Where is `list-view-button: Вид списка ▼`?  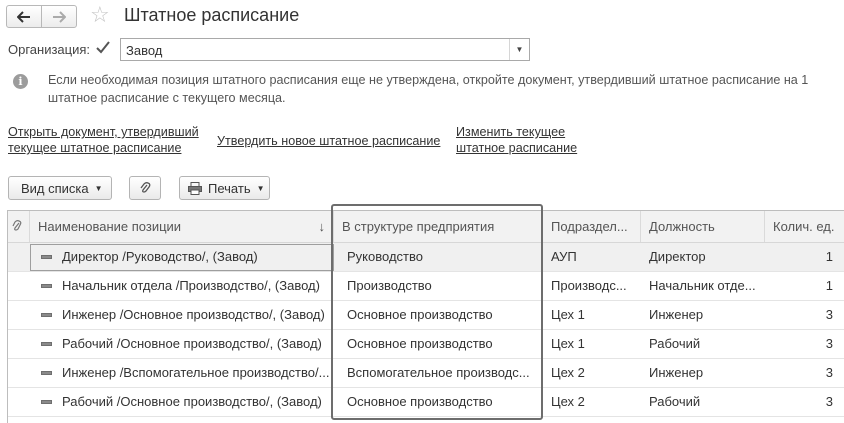 list-view-button: Вид списка ▼ is located at coordinates (60, 188).